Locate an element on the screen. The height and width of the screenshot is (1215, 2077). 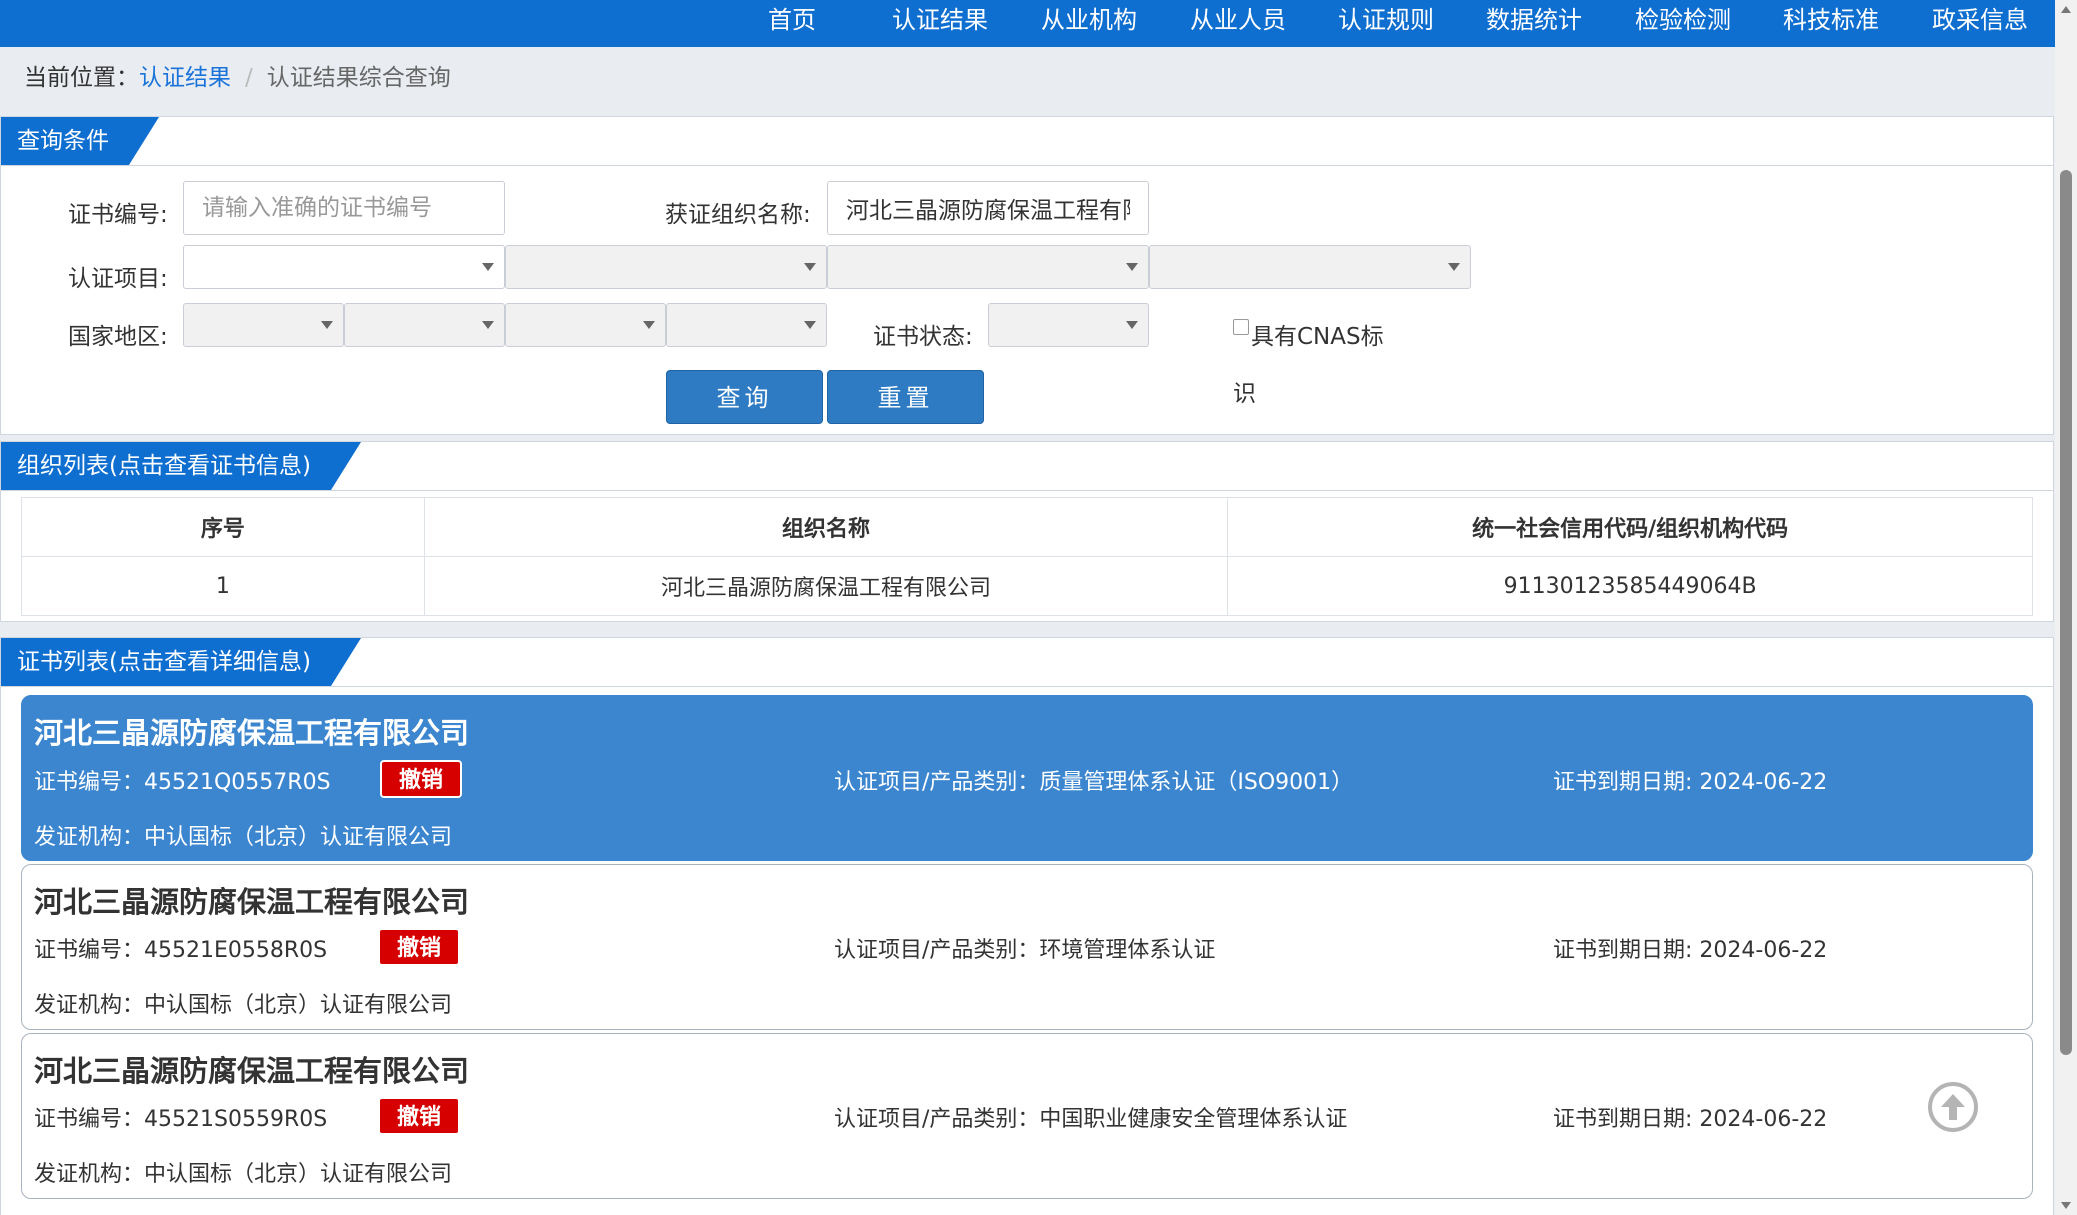
col-index: 序号 is located at coordinates (223, 527).